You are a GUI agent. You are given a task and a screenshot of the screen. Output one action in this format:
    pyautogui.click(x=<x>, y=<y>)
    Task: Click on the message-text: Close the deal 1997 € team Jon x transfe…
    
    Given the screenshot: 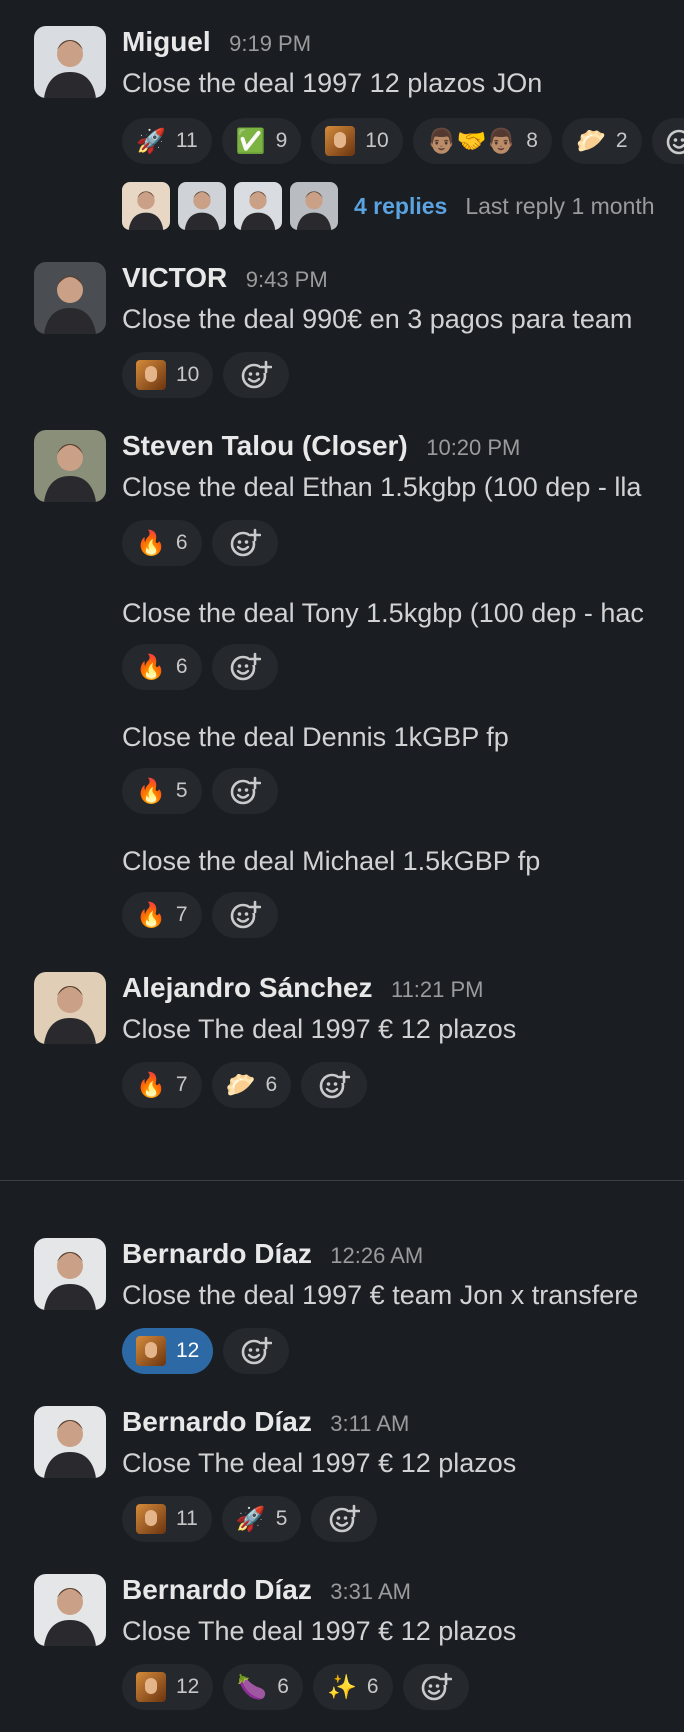 What is the action you would take?
    pyautogui.click(x=380, y=1295)
    